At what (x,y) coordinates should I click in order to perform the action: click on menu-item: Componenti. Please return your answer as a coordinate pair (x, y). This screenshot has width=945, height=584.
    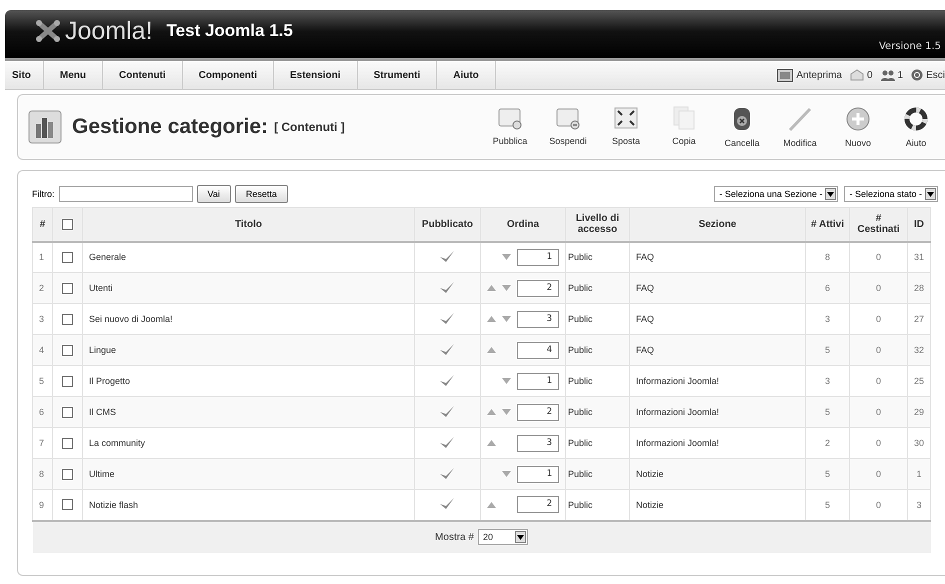
    Looking at the image, I should click on (228, 75).